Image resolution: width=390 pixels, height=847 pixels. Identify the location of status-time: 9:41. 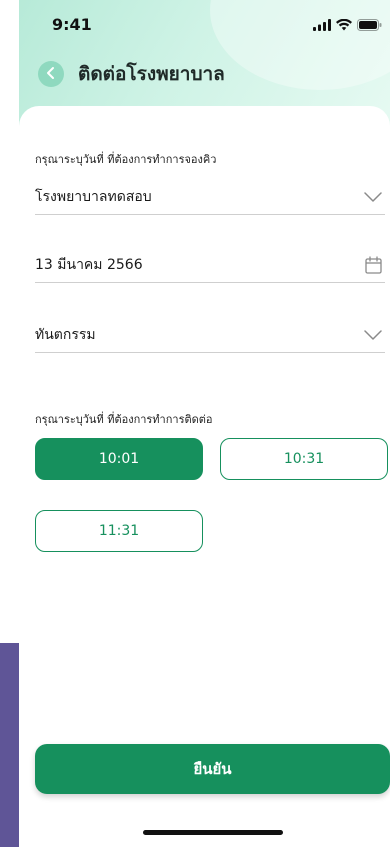
(72, 24).